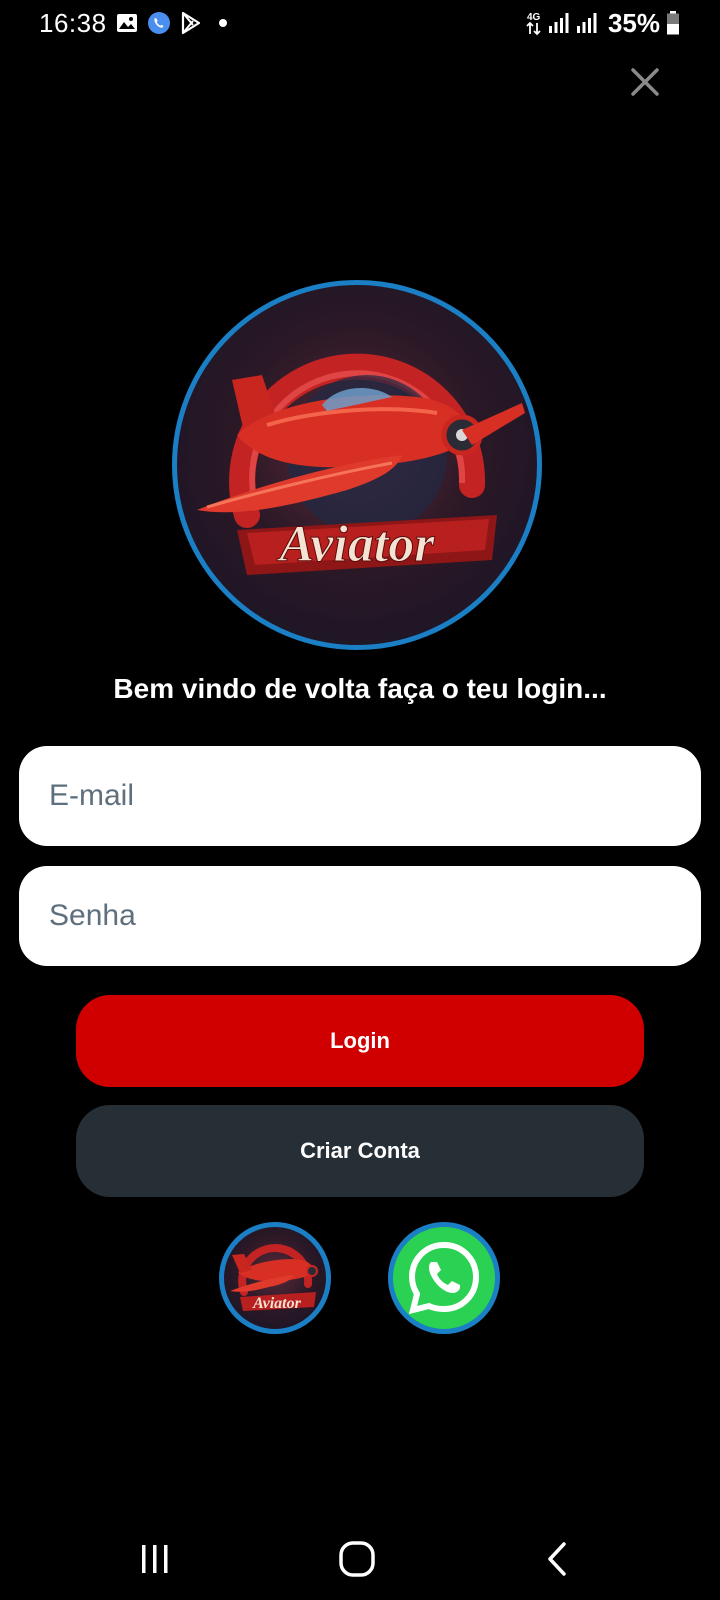 This screenshot has width=720, height=1600. I want to click on home-icon, so click(357, 1559).